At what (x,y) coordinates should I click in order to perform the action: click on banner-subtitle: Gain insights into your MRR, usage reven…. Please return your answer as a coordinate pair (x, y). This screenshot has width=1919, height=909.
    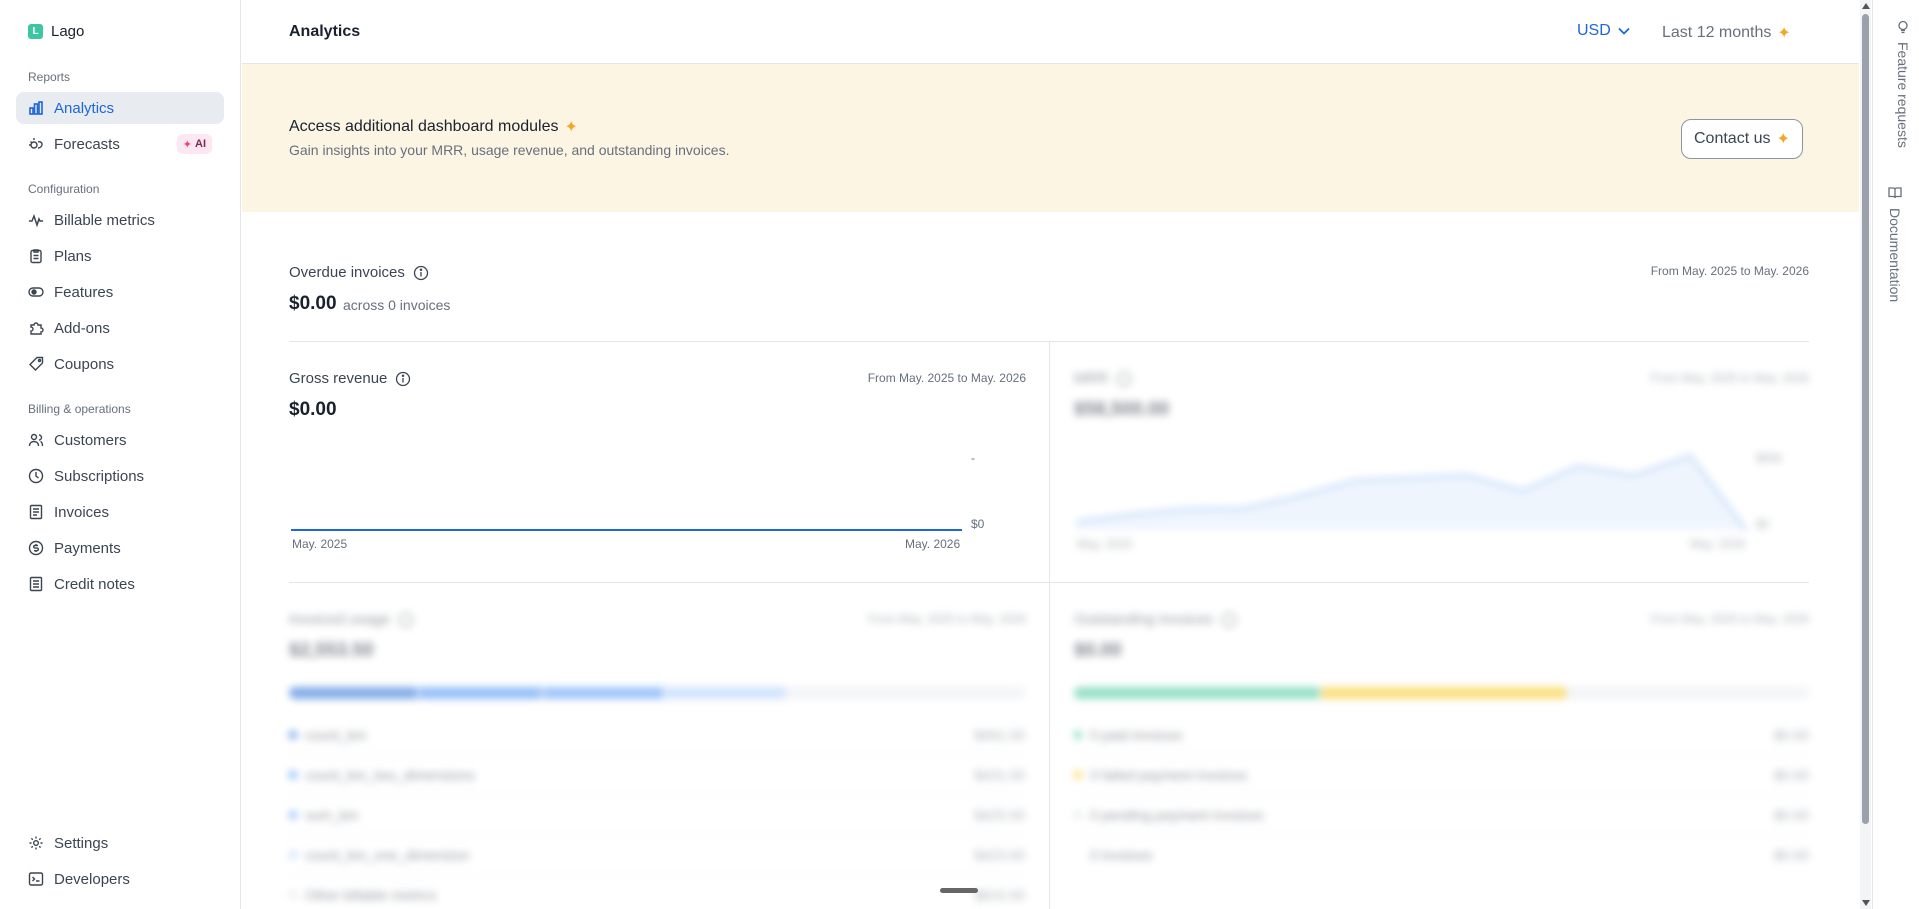
    Looking at the image, I should click on (509, 150).